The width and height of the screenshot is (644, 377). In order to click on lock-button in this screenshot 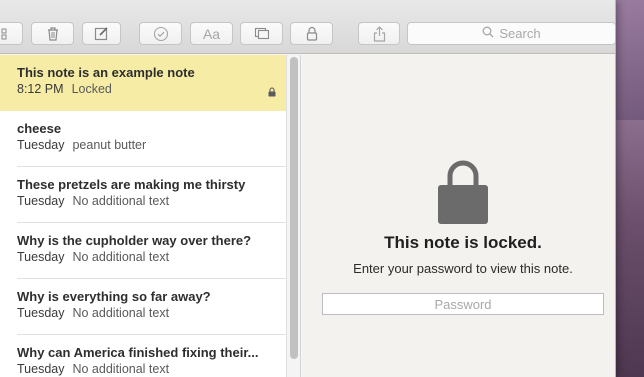, I will do `click(311, 33)`.